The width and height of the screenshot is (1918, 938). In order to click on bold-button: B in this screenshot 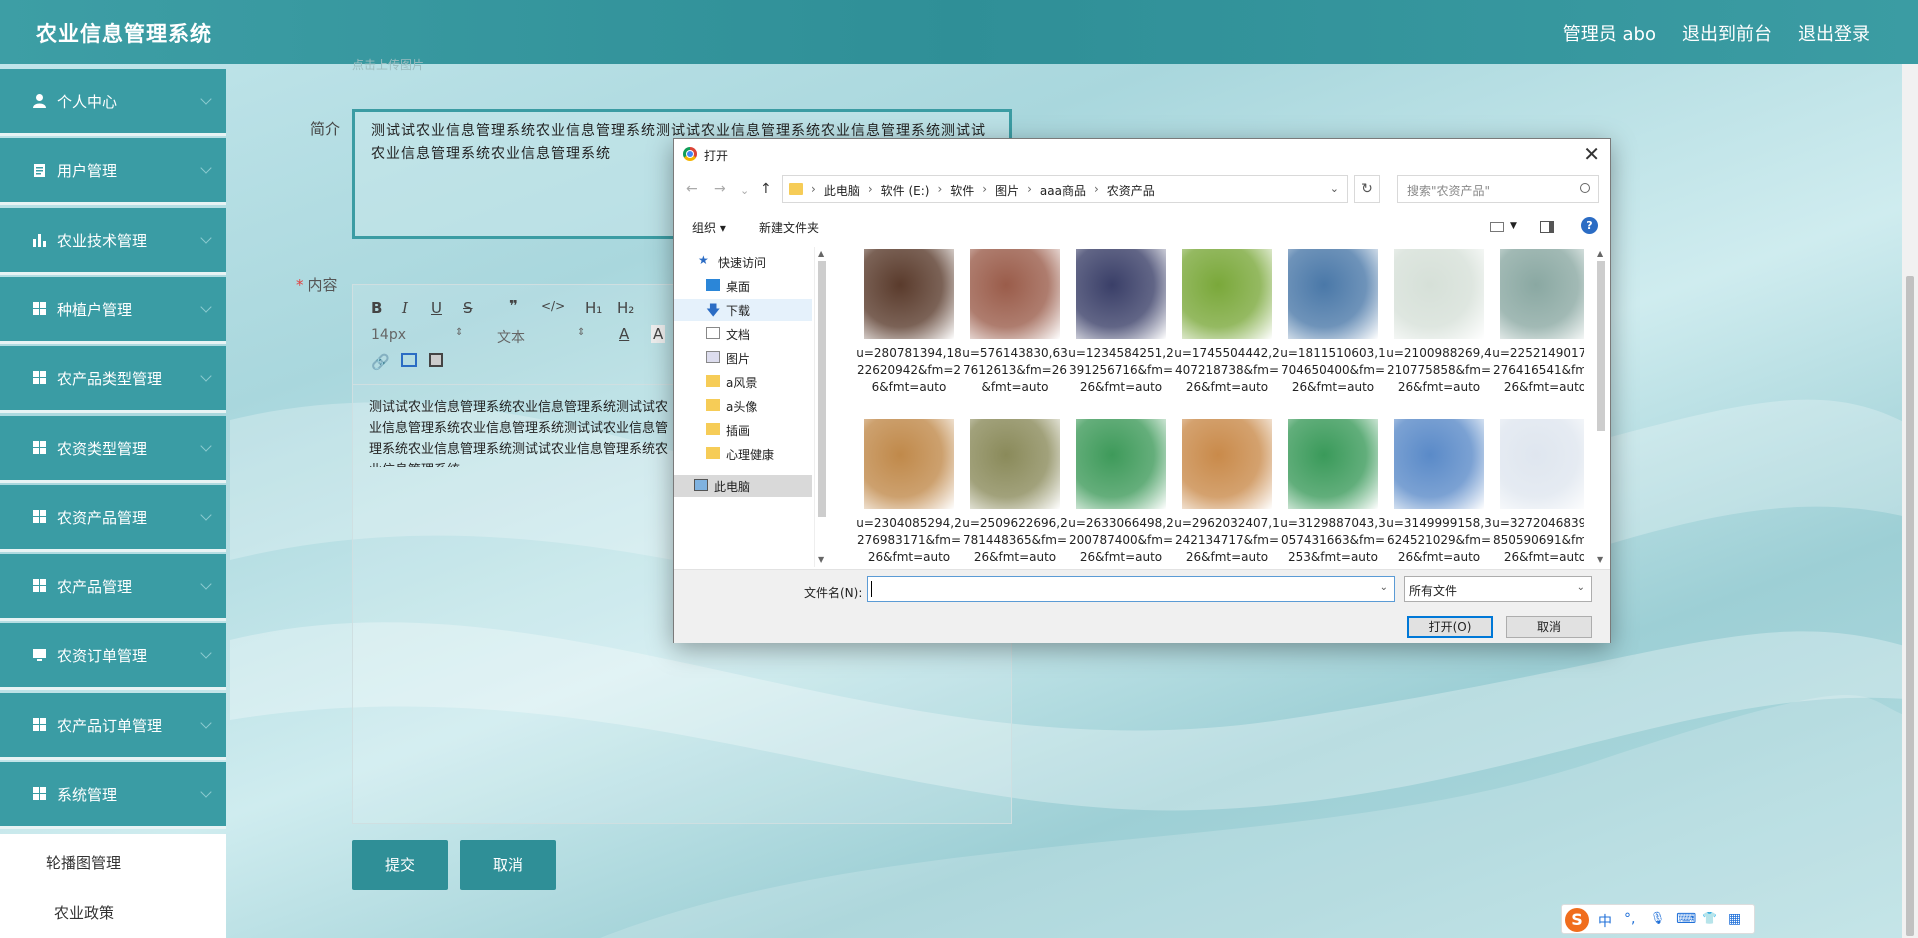, I will do `click(376, 308)`.